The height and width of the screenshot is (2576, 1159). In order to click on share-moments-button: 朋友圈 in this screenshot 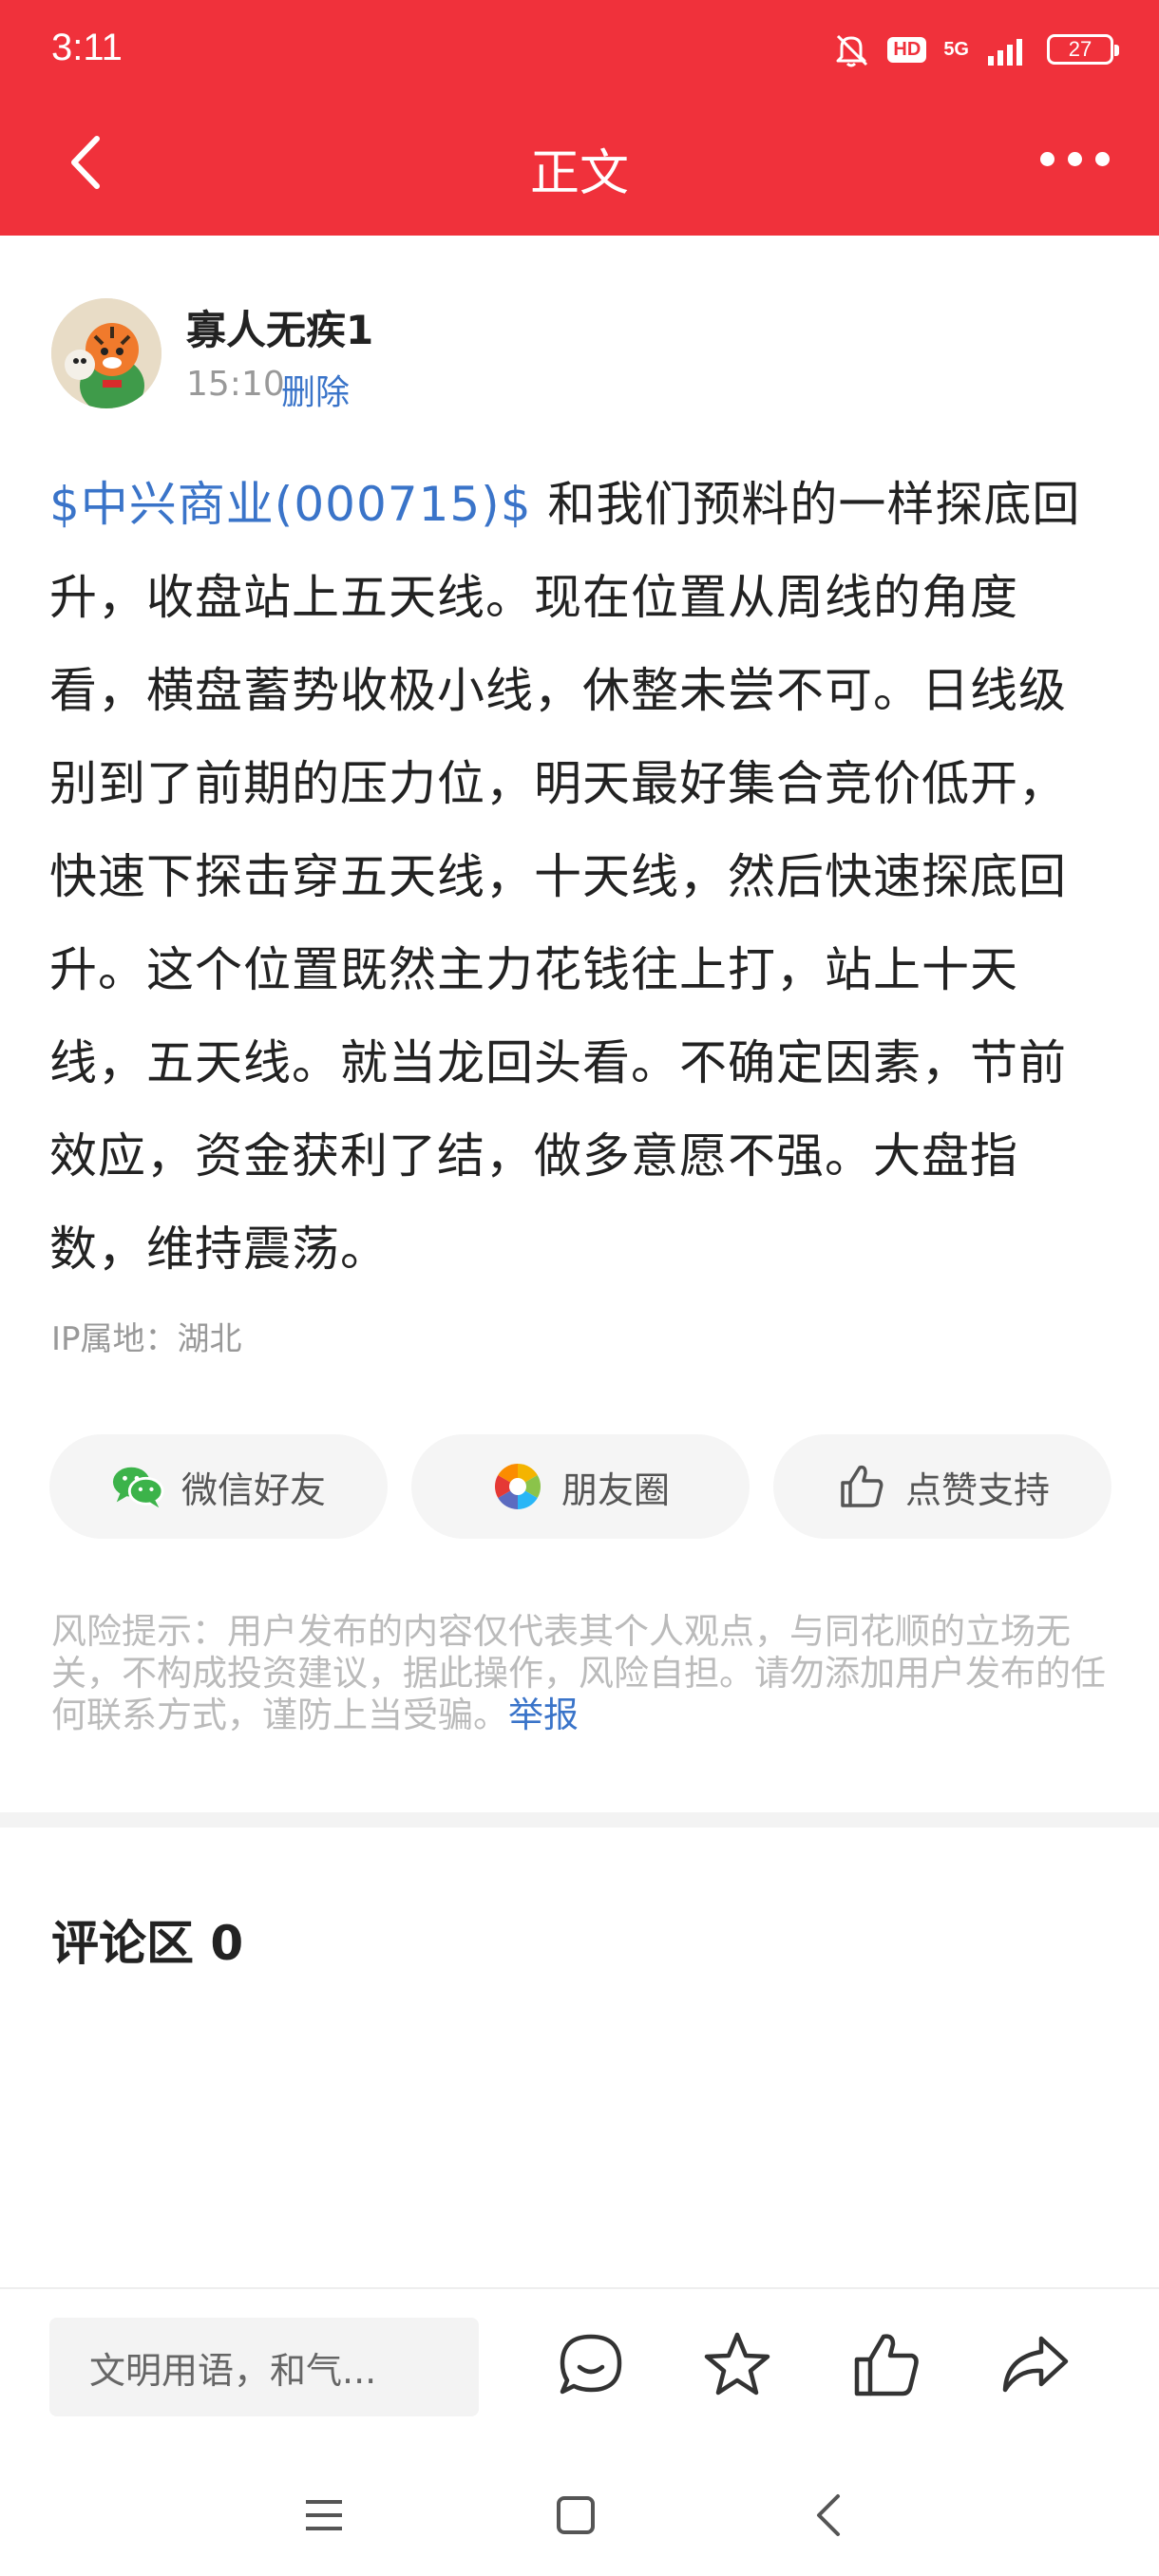, I will do `click(580, 1486)`.